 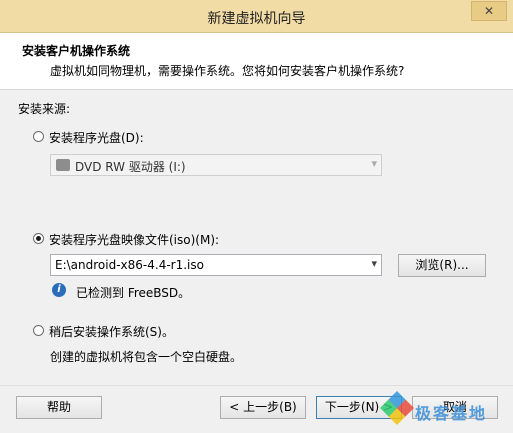 I want to click on install-iso-label: 安装程序光盘映像文件(iso)(M):, so click(x=134, y=239).